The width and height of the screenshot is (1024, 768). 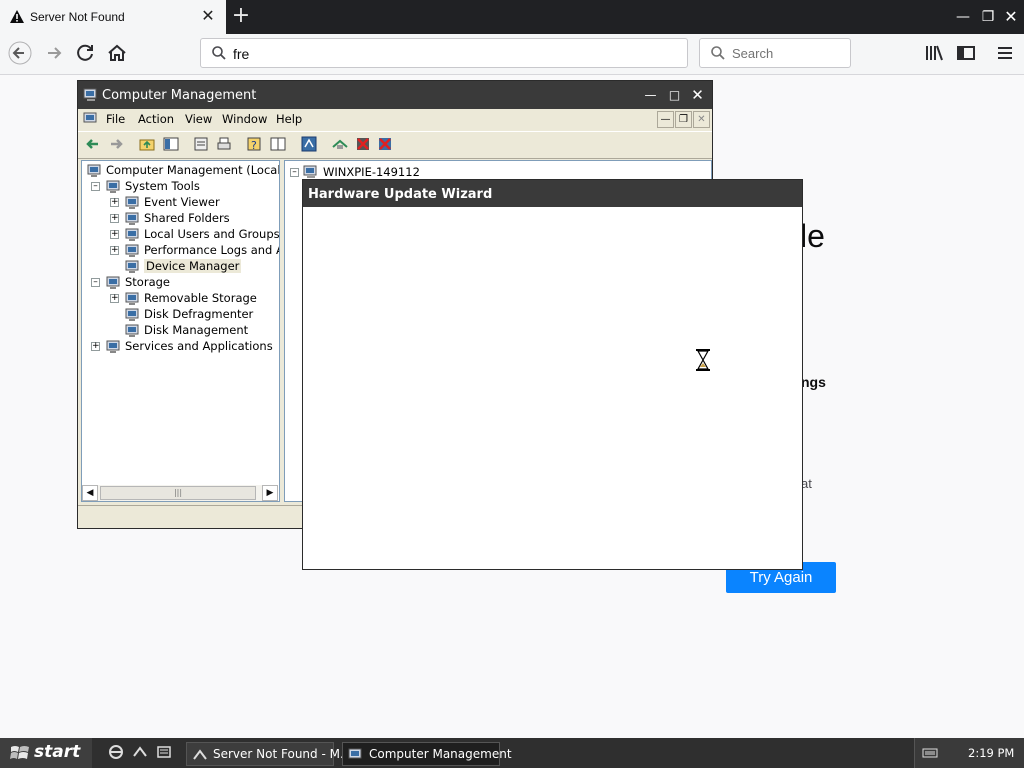 I want to click on tree-node-label: Performance Logs and Alerts, so click(x=211, y=250).